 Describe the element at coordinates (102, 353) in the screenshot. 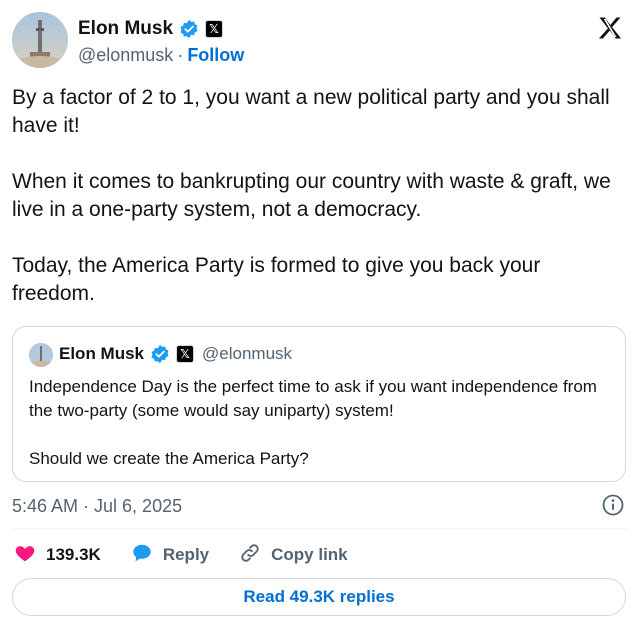

I see `quoted-author-name: Elon Musk` at that location.